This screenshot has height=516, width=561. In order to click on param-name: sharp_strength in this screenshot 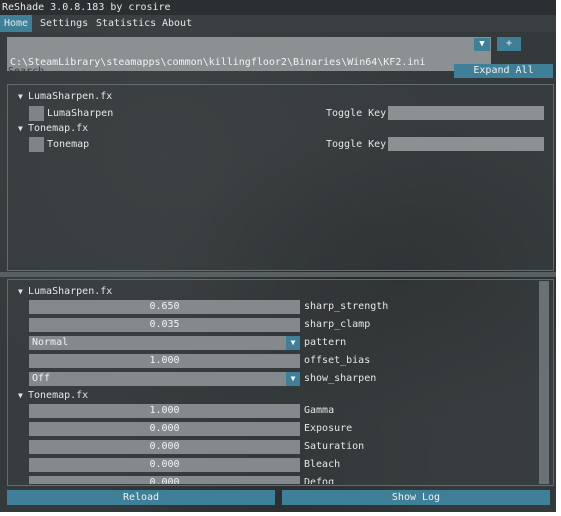, I will do `click(346, 306)`.